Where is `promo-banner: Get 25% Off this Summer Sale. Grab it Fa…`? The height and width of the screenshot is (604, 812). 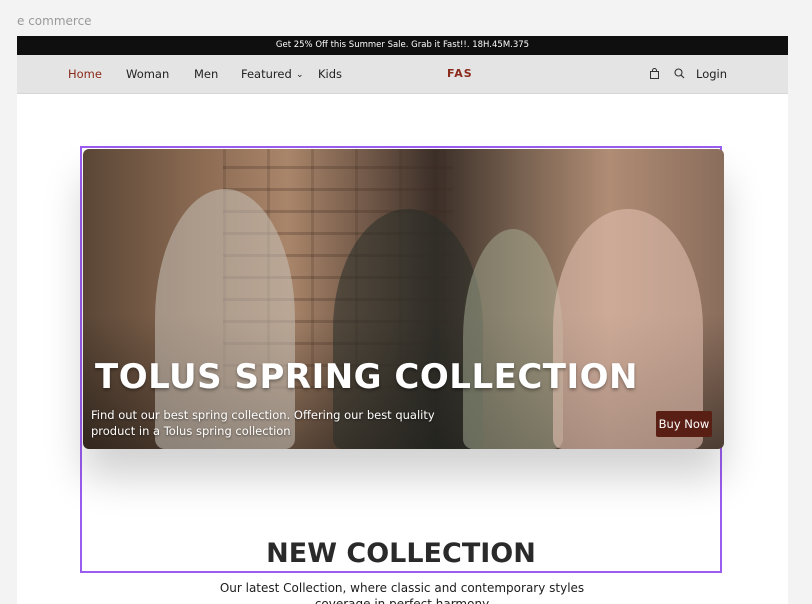
promo-banner: Get 25% Off this Summer Sale. Grab it Fa… is located at coordinates (402, 45).